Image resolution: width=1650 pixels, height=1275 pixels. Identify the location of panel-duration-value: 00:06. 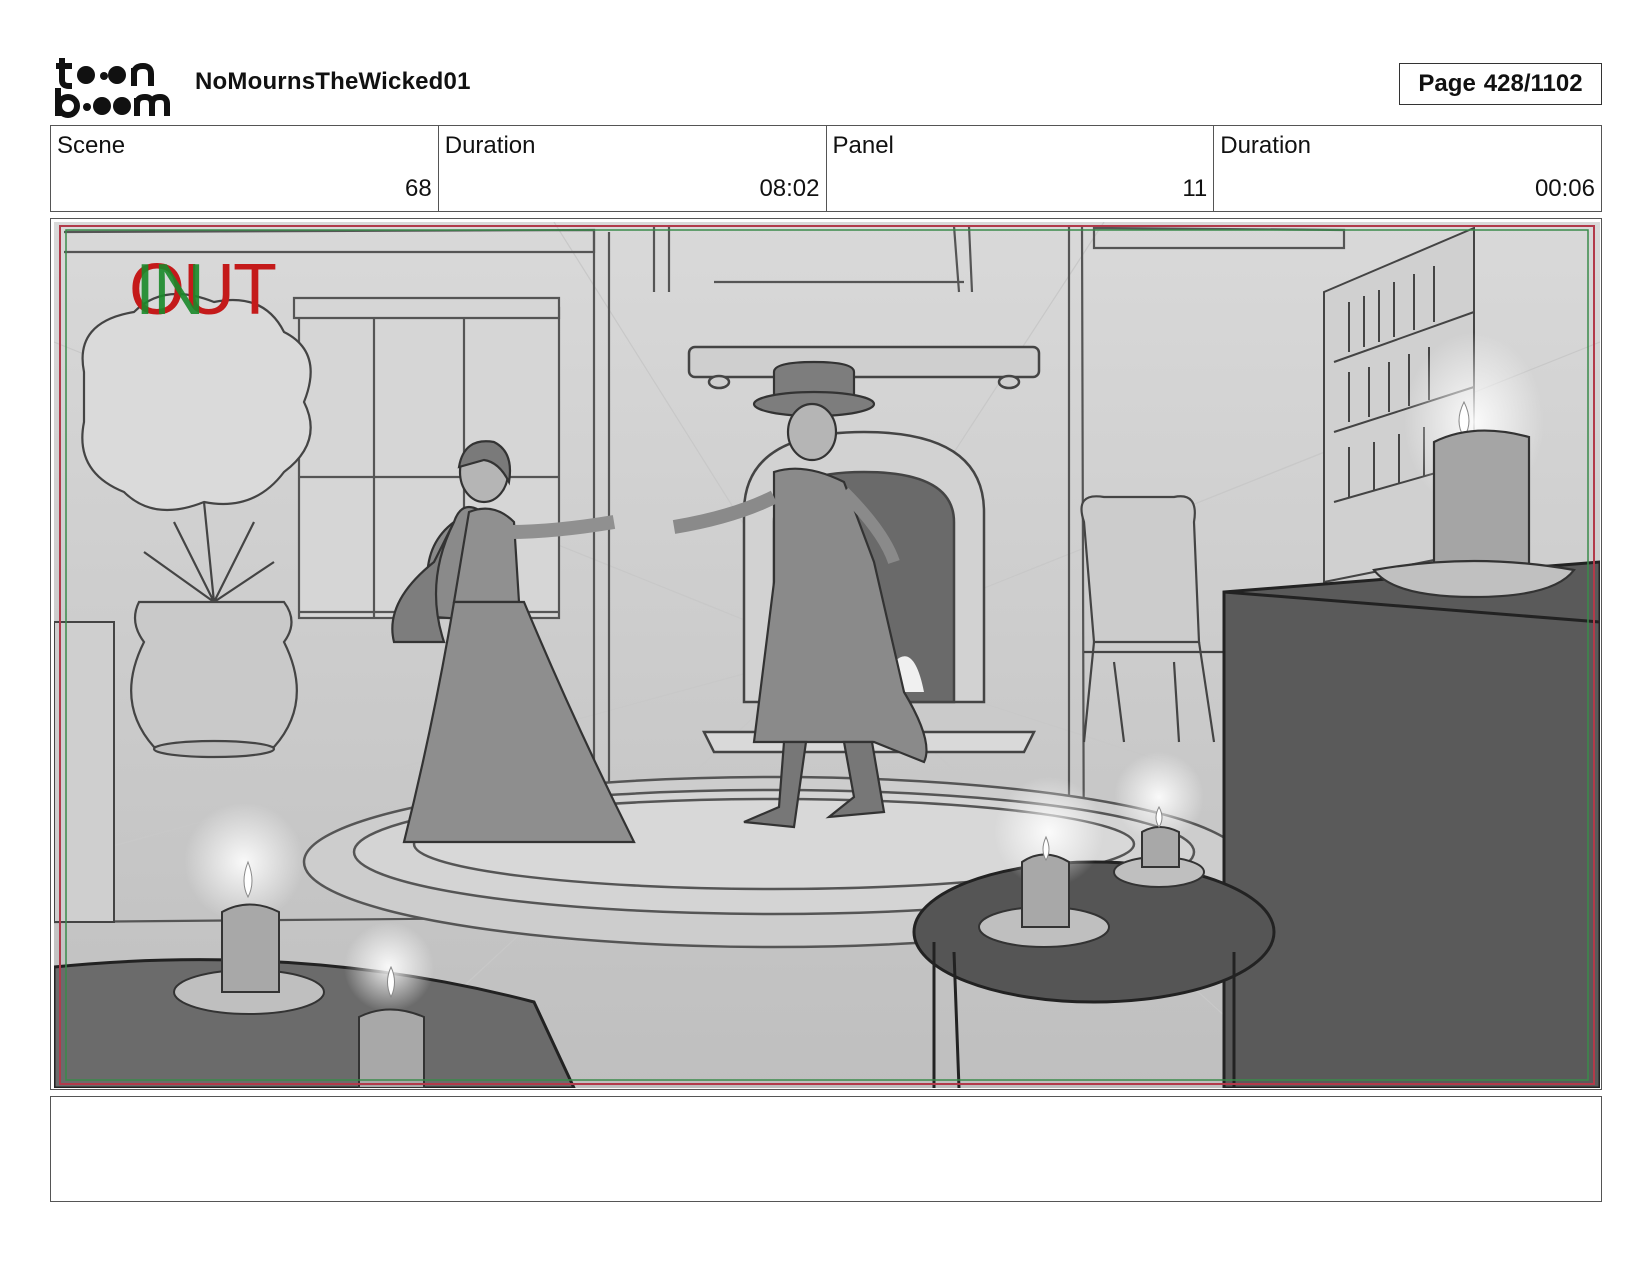
(1564, 188).